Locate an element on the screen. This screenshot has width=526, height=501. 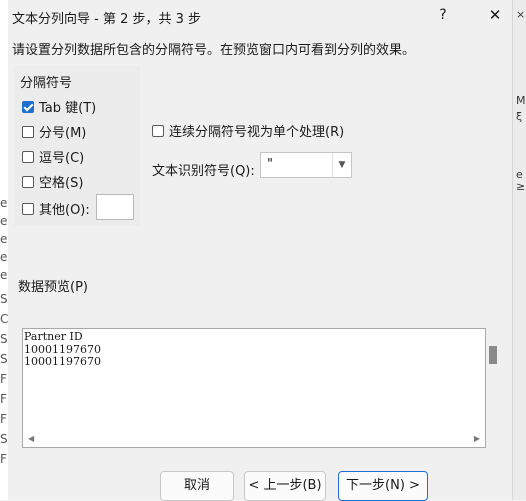
background-text: M is located at coordinates (521, 100).